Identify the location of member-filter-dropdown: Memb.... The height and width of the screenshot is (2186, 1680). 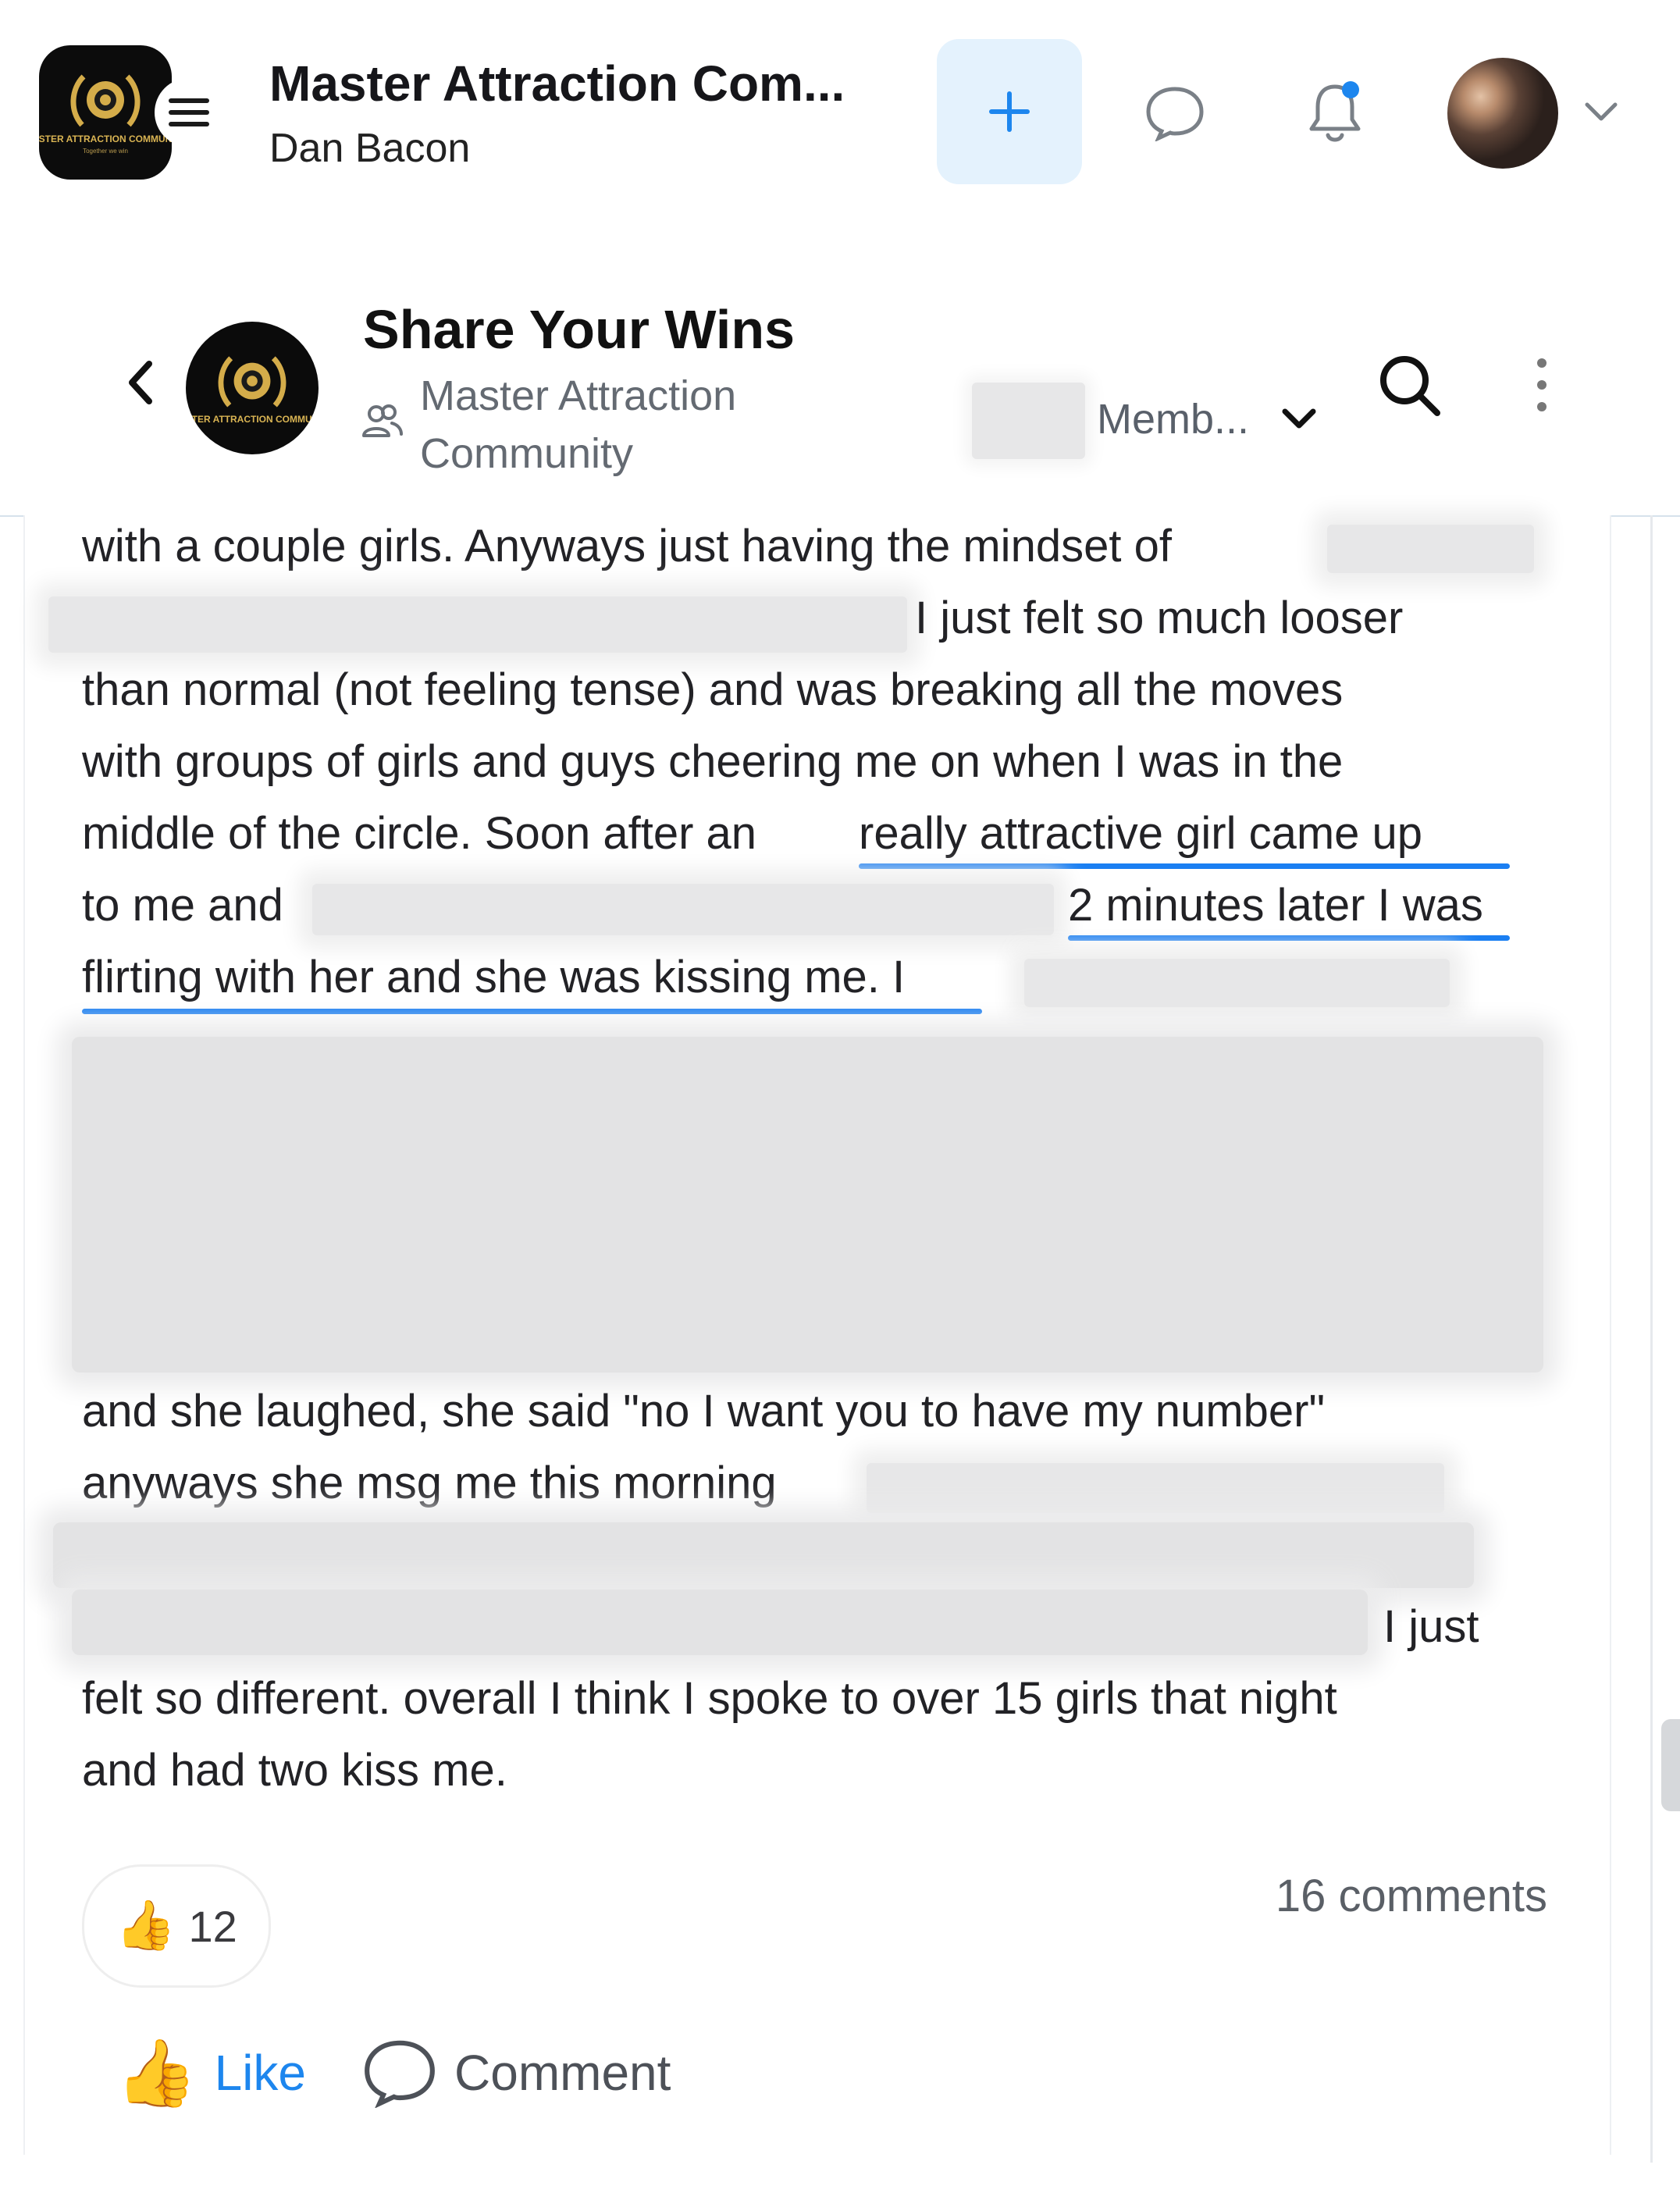
(1207, 419).